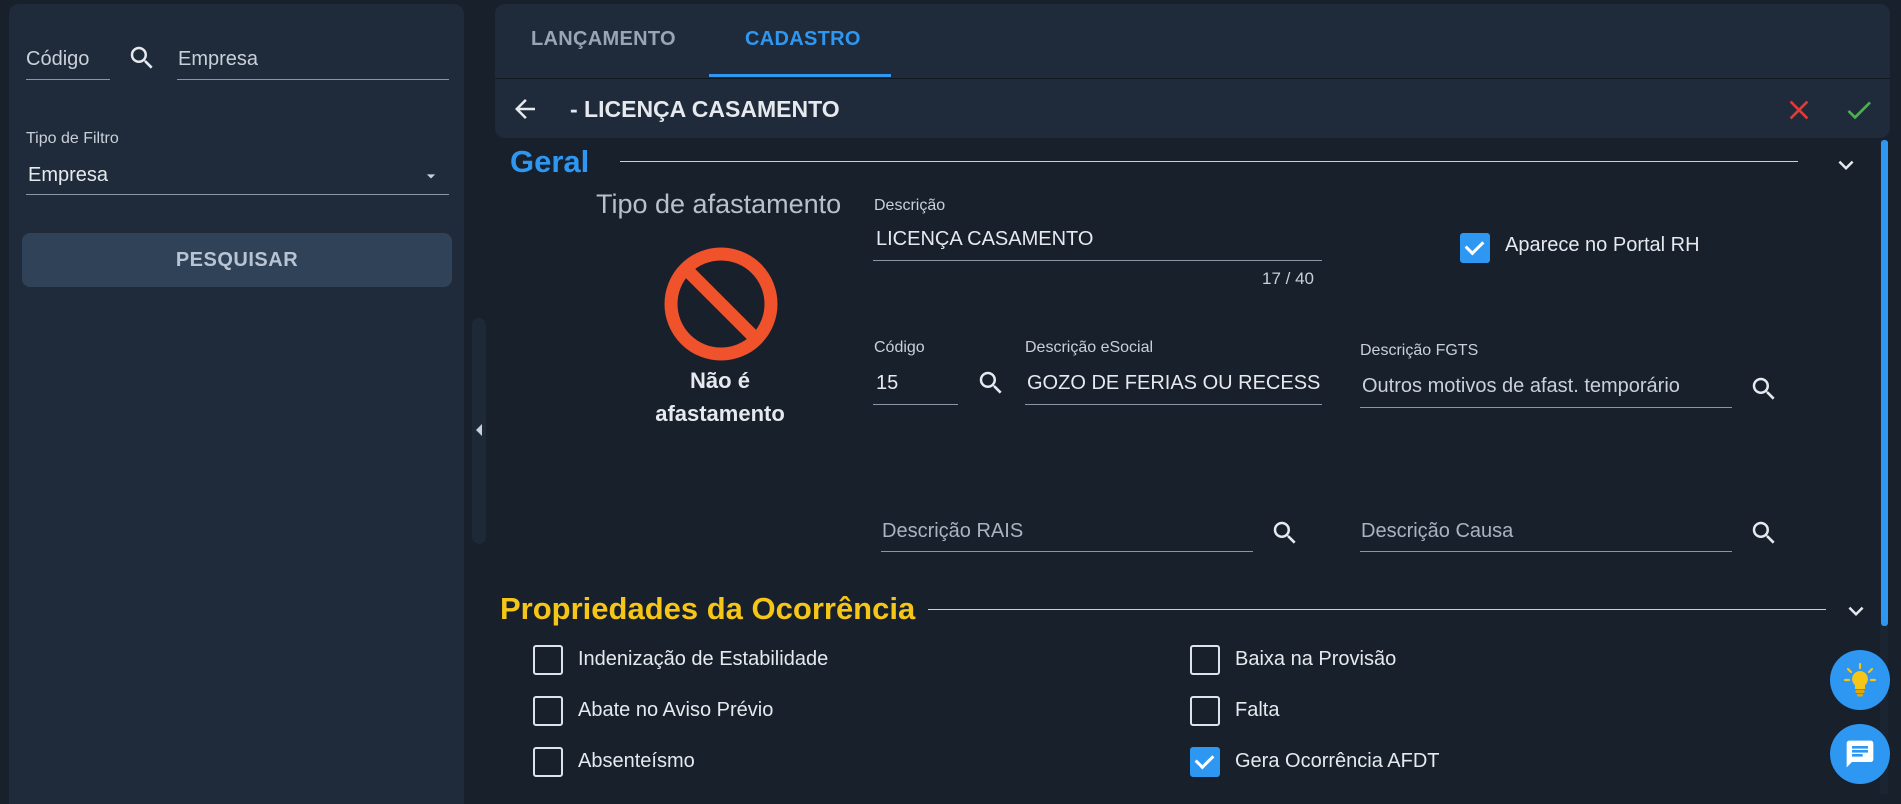 The image size is (1901, 804). What do you see at coordinates (705, 109) in the screenshot?
I see `record-title: - LICENÇA CASAMENTO` at bounding box center [705, 109].